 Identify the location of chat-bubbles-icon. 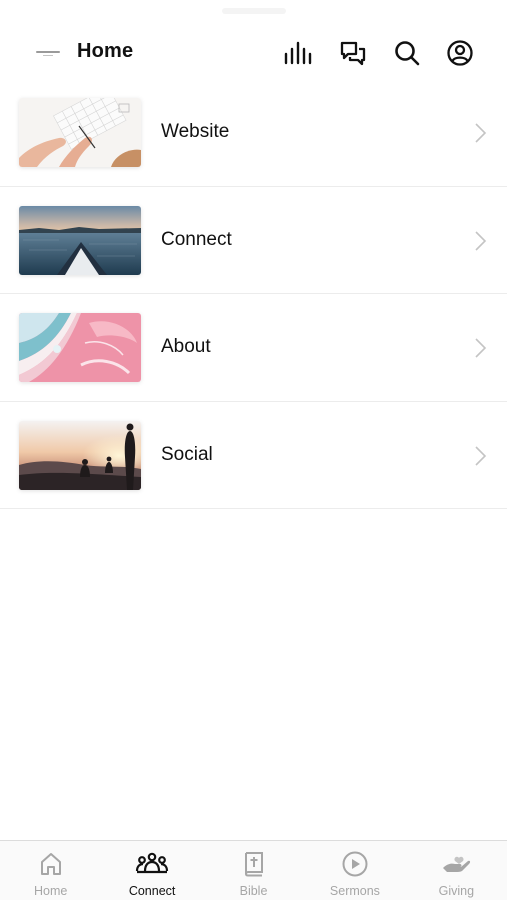
(353, 53).